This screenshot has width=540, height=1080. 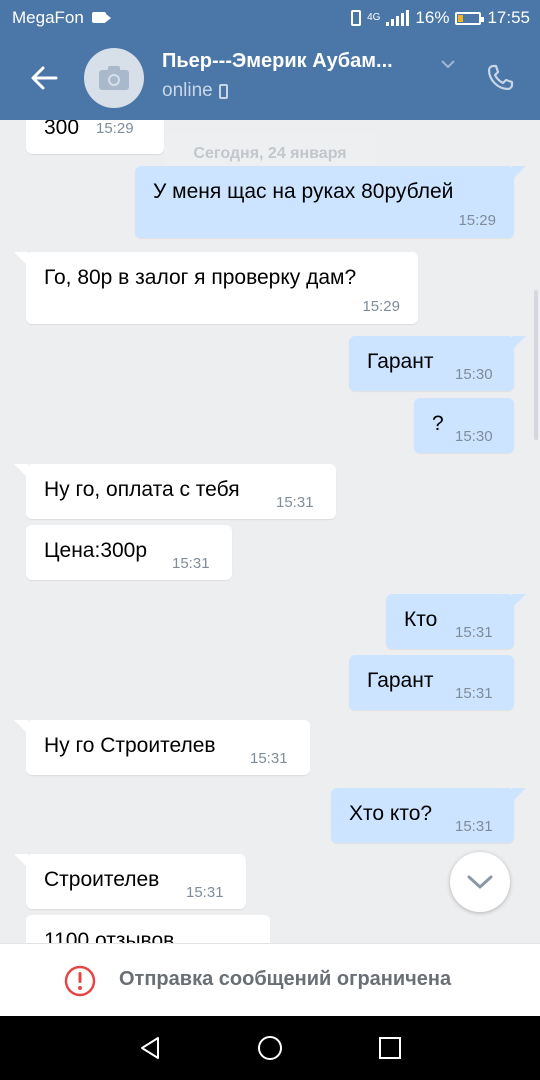 I want to click on message-text: Строителев, so click(x=102, y=879).